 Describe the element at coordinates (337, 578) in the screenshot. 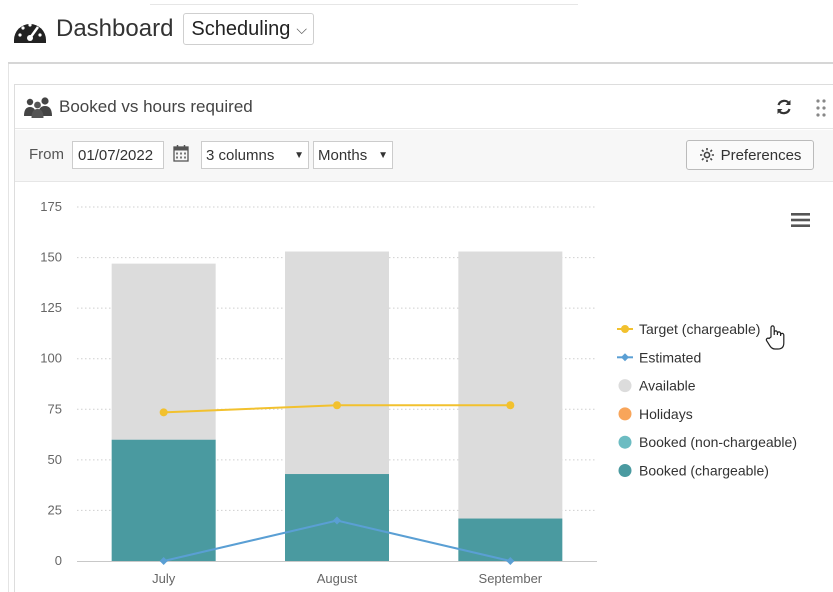

I see `x-tick-label: August` at that location.